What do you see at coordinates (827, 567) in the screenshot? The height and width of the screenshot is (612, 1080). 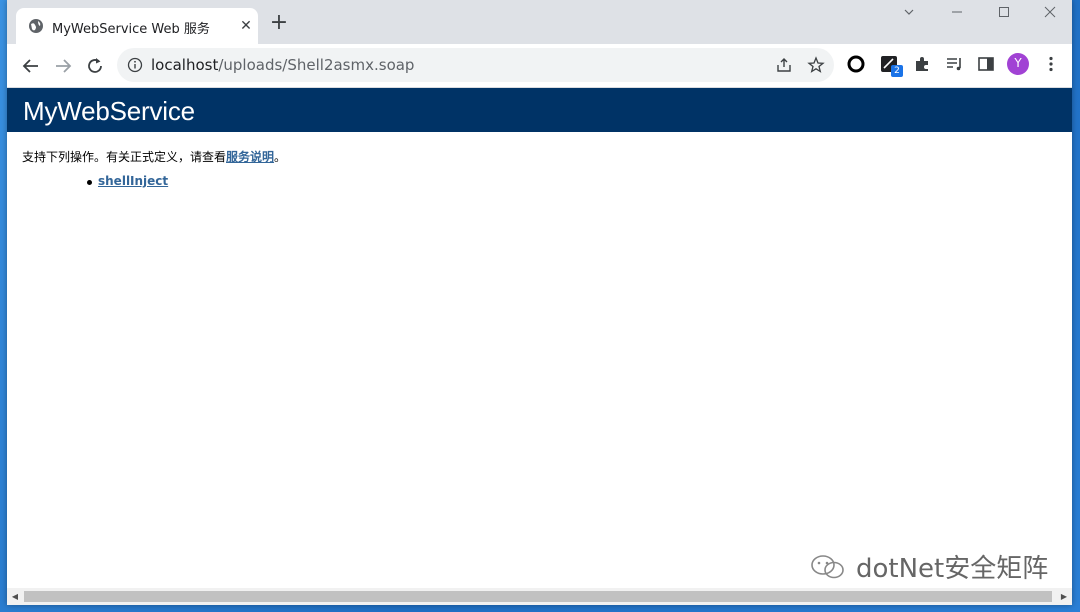 I see `wechat-logo-icon` at bounding box center [827, 567].